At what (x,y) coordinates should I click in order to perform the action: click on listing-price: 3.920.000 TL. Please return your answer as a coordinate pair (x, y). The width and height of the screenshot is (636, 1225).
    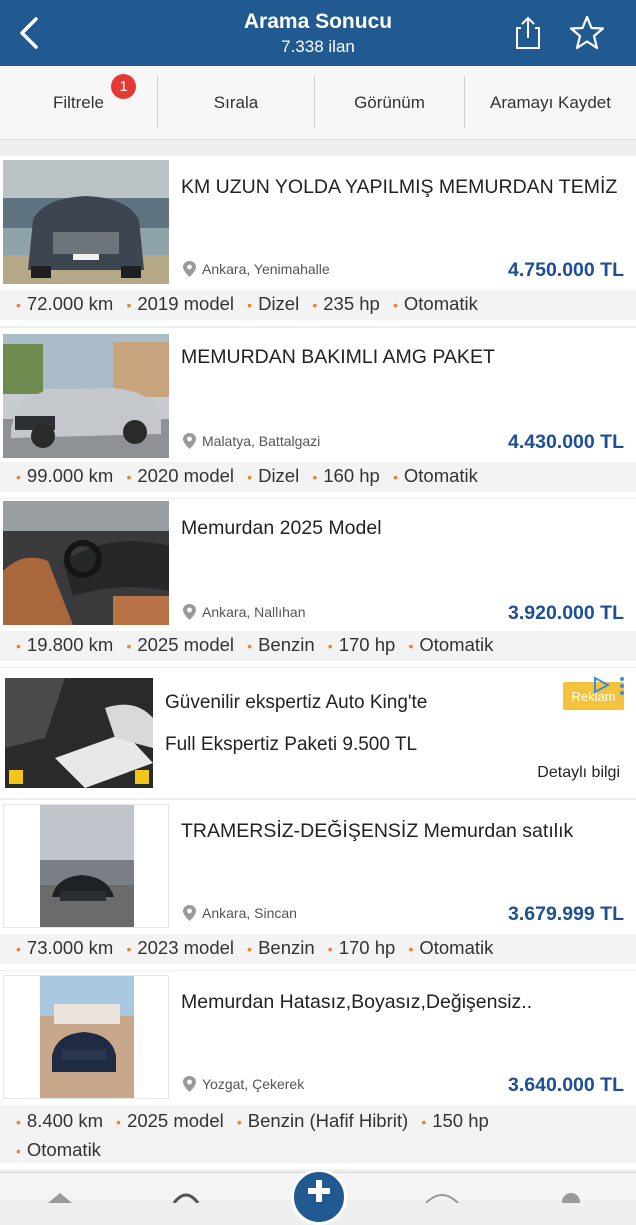
    Looking at the image, I should click on (566, 613).